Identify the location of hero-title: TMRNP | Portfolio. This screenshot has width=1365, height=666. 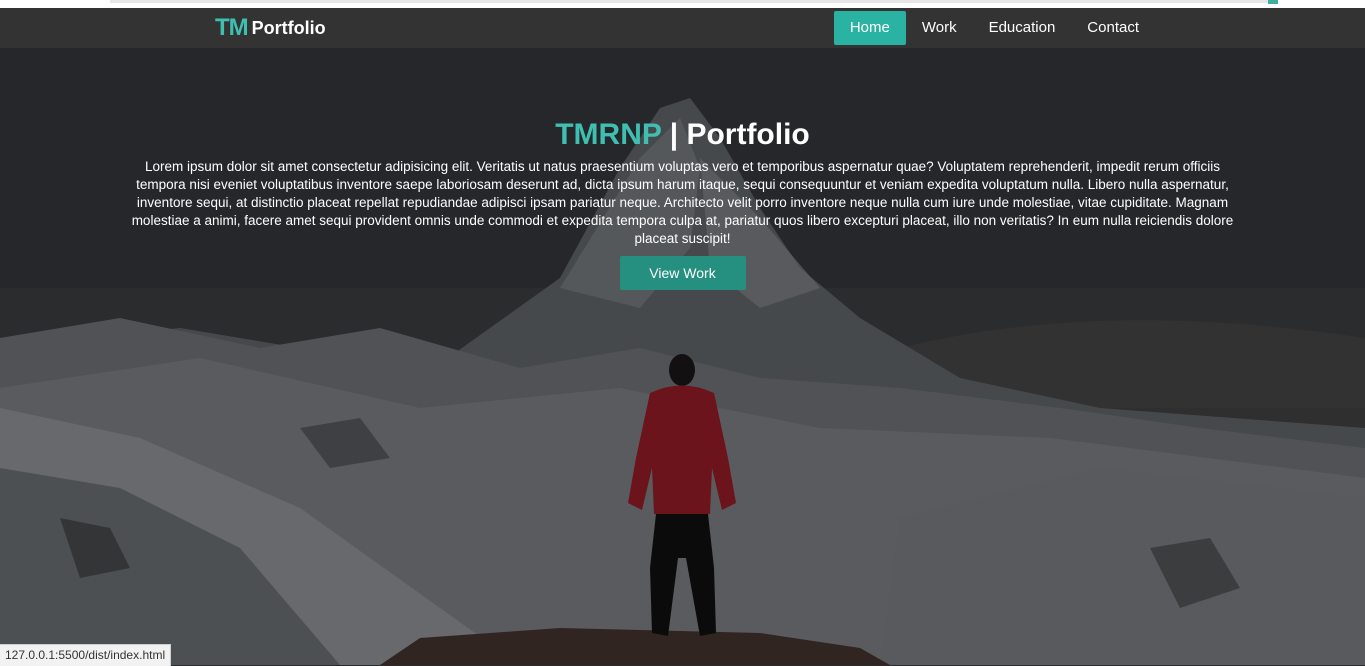
(682, 135).